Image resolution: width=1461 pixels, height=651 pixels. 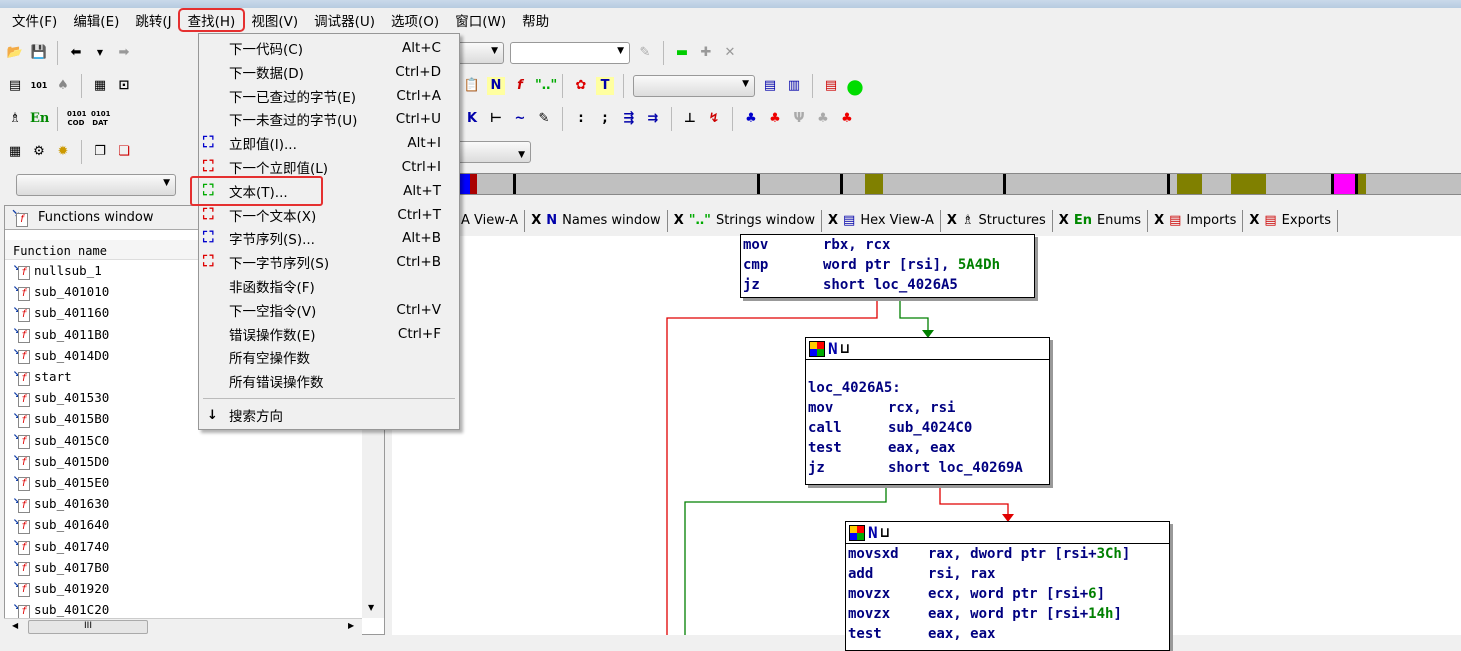 What do you see at coordinates (194, 567) in the screenshot?
I see `function-list-item: ↘ f sub_4017B0` at bounding box center [194, 567].